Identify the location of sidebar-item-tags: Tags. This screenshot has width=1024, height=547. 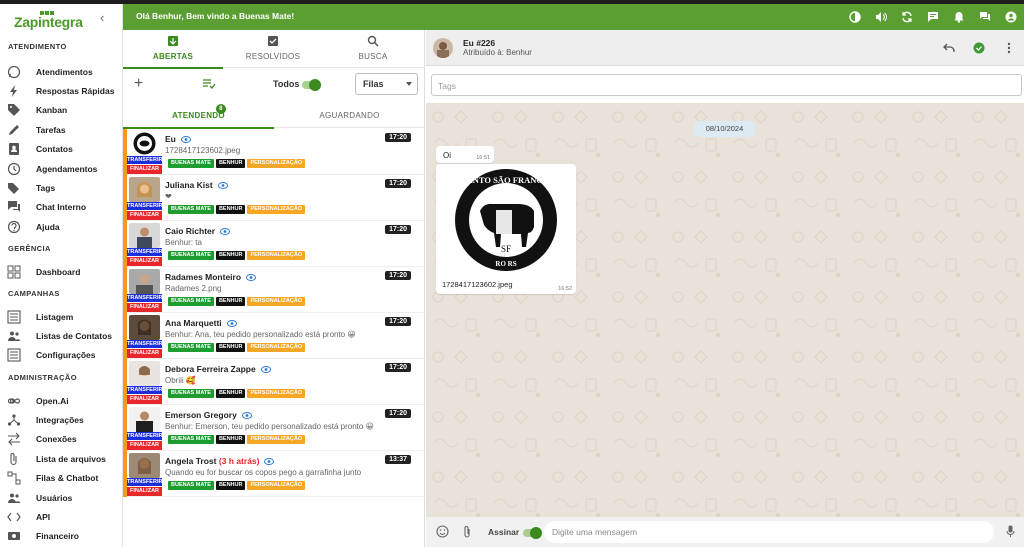
(61, 187).